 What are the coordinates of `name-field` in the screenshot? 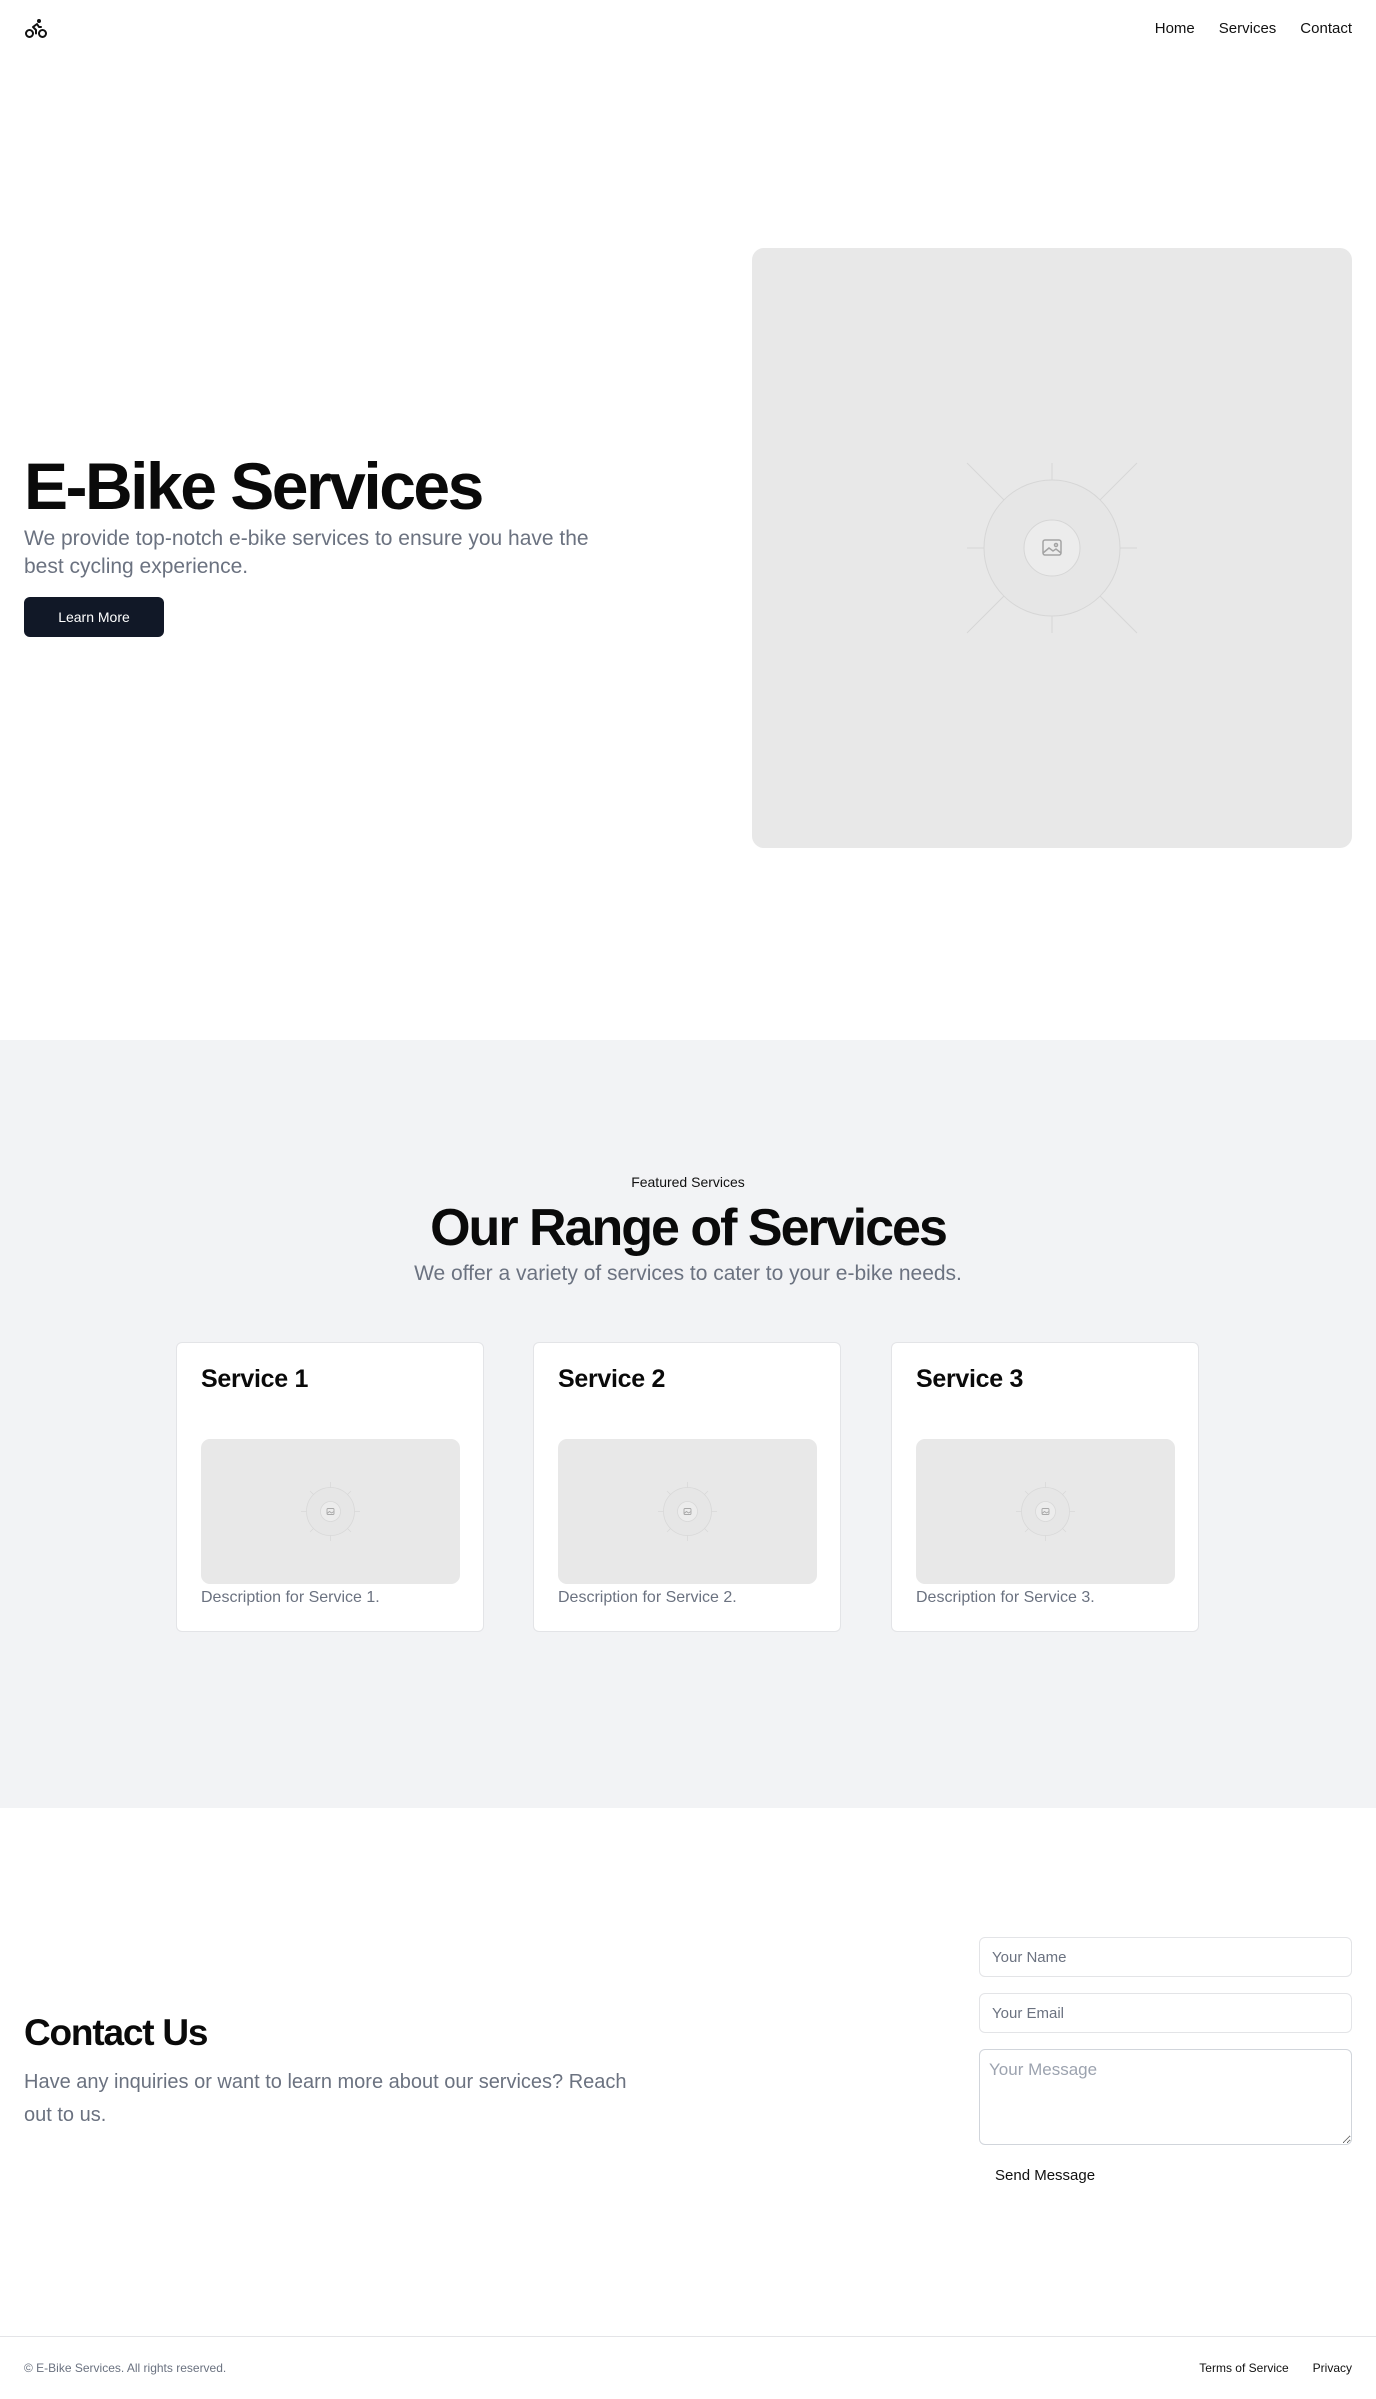 It's located at (1165, 1957).